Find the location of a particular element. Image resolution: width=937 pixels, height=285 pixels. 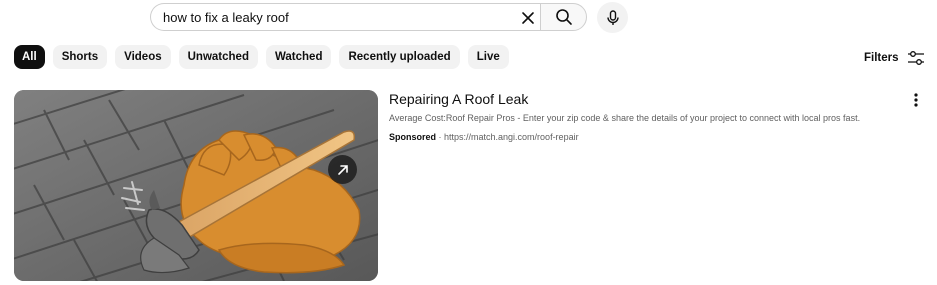

microphone-icon is located at coordinates (612, 17).